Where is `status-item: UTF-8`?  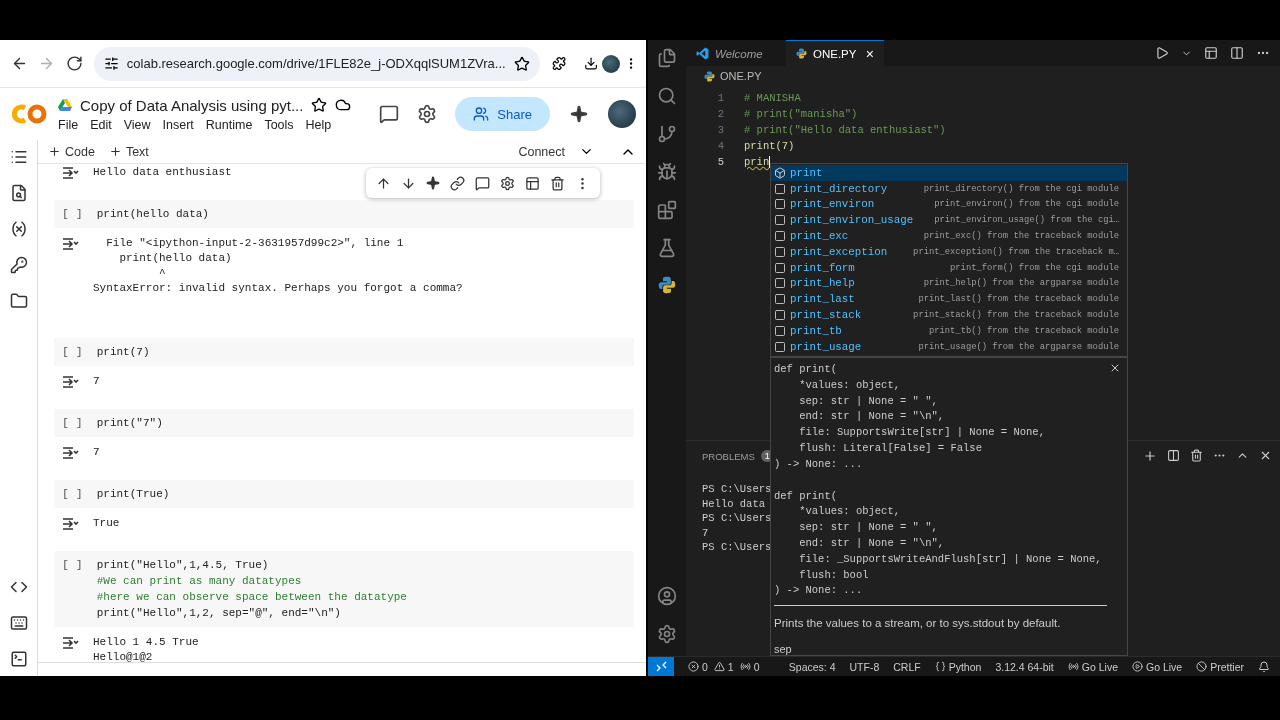
status-item: UTF-8 is located at coordinates (864, 666).